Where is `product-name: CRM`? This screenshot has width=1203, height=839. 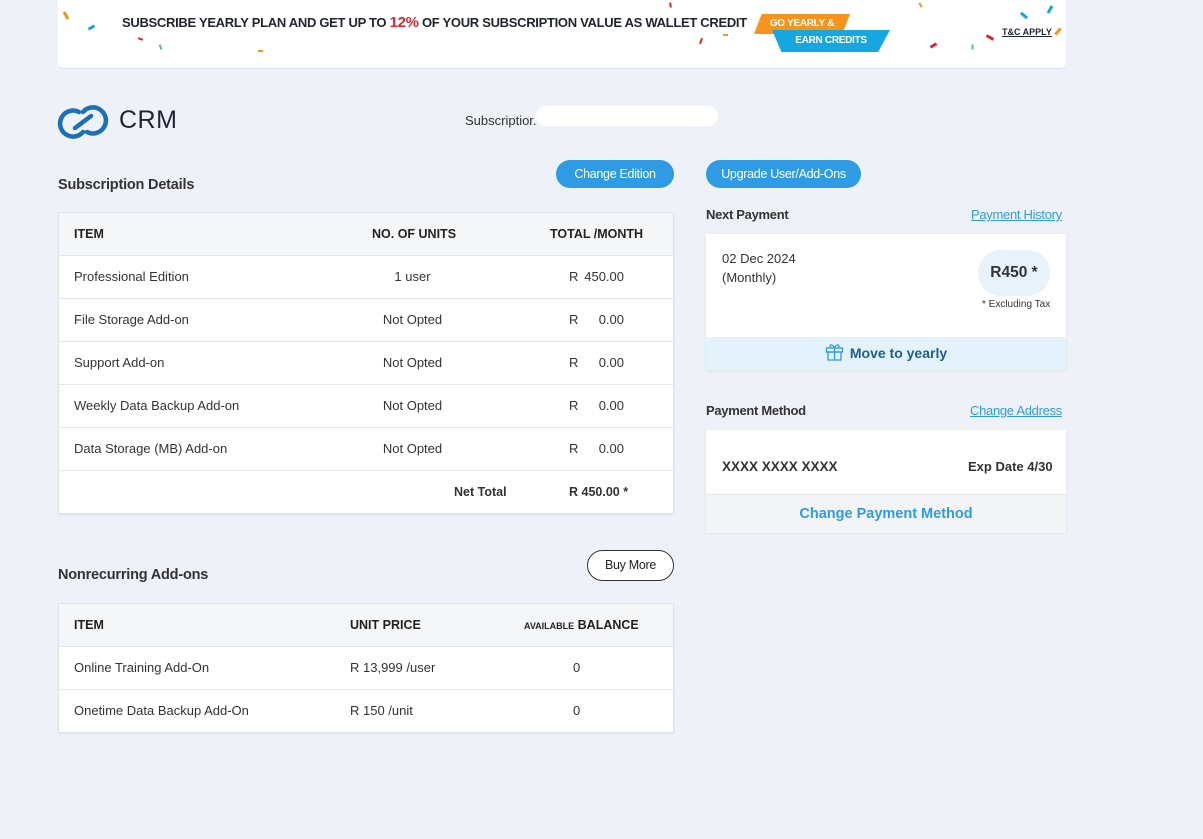 product-name: CRM is located at coordinates (148, 120).